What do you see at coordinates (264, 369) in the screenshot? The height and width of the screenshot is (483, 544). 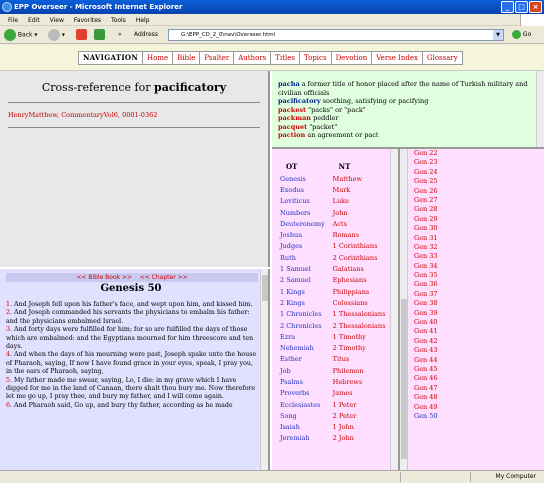 I see `scripture-scrollbar` at bounding box center [264, 369].